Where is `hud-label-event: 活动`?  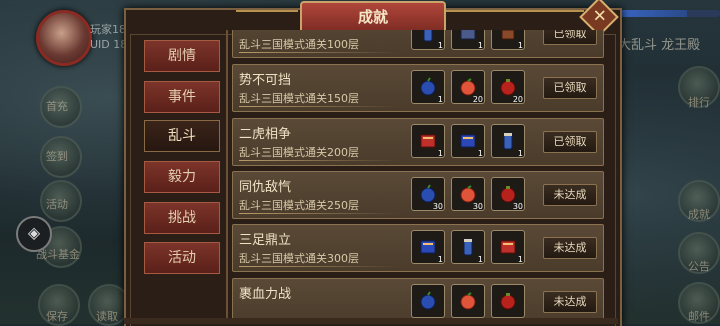
hud-label-event: 活动 is located at coordinates (57, 204).